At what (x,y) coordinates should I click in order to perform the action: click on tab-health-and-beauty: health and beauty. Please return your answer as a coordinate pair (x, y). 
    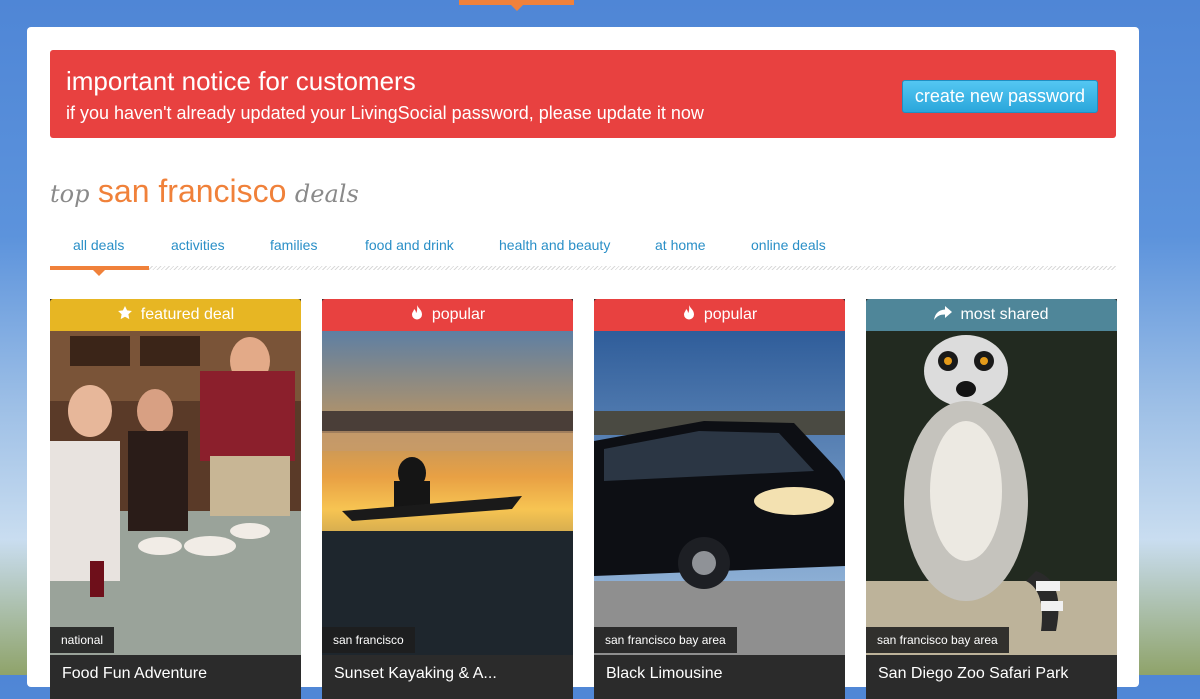
    Looking at the image, I should click on (554, 245).